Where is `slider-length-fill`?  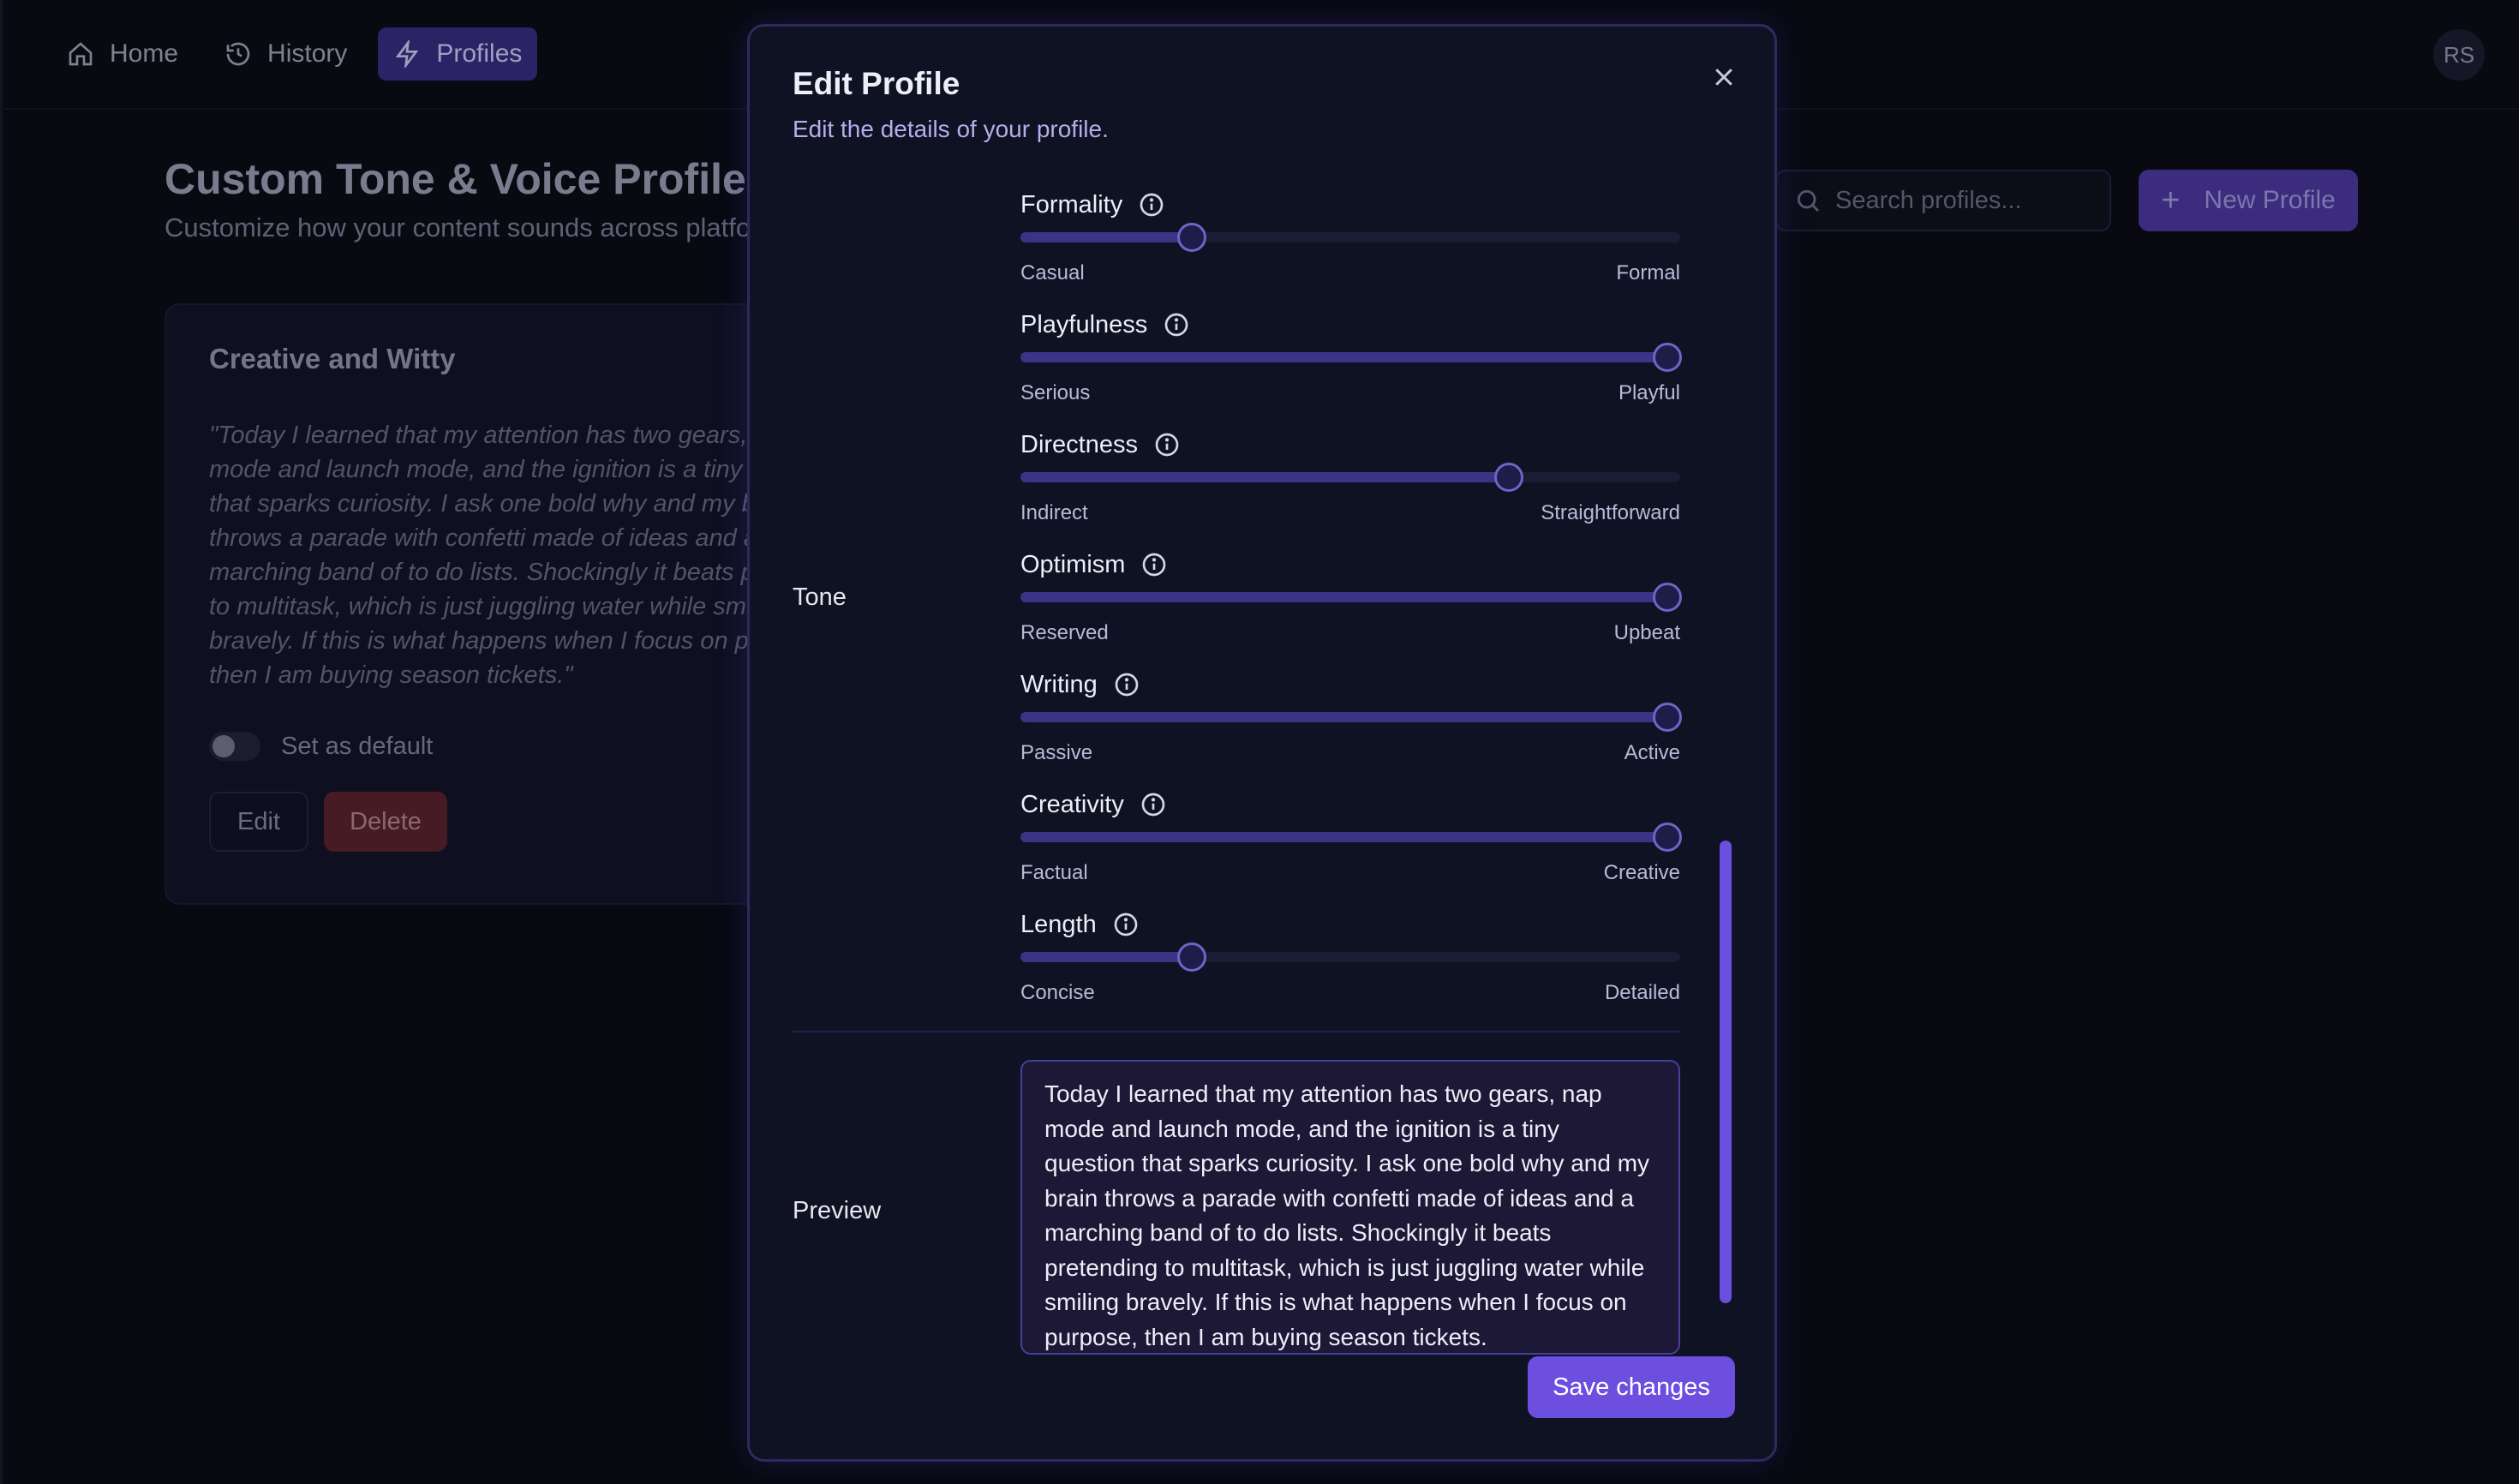
slider-length-fill is located at coordinates (1106, 957).